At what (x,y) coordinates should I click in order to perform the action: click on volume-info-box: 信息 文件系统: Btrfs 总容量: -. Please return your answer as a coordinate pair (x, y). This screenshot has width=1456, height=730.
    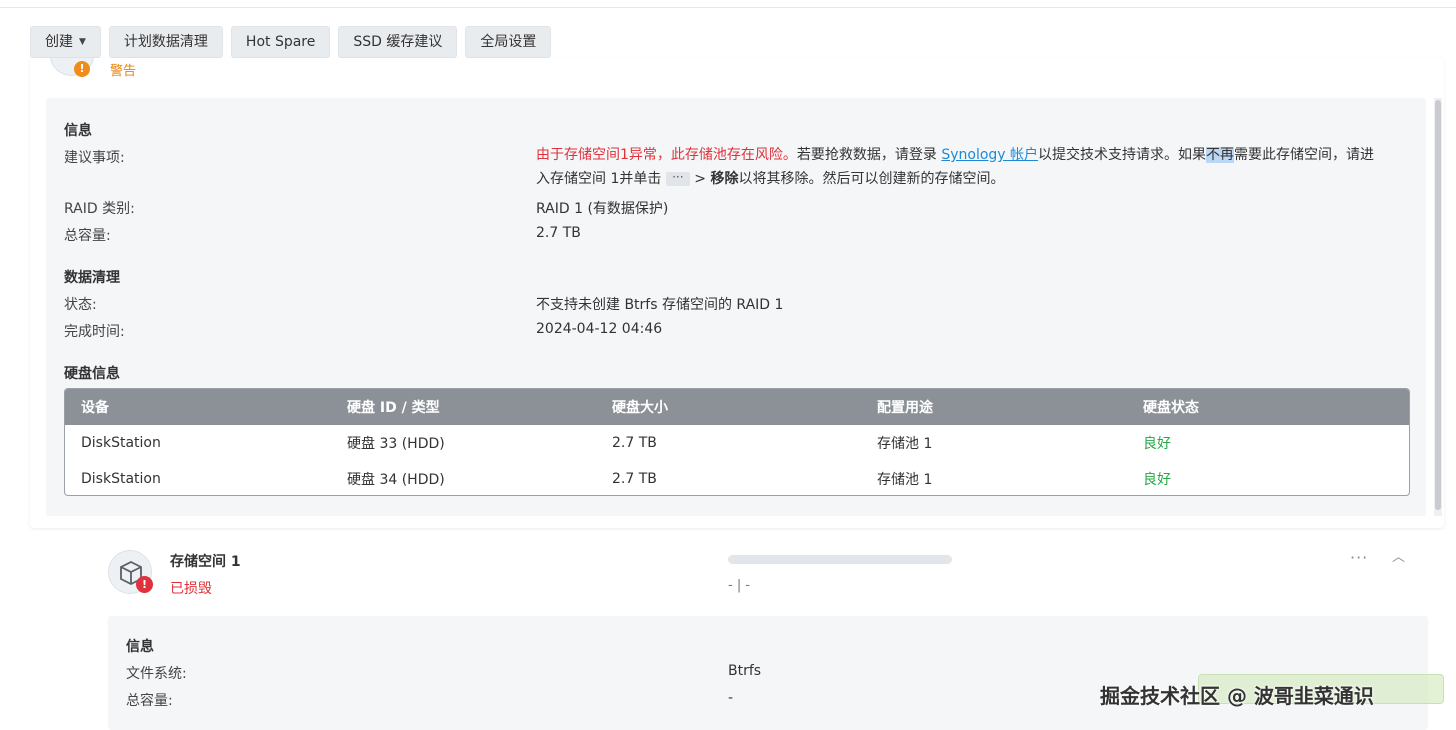
    Looking at the image, I should click on (768, 673).